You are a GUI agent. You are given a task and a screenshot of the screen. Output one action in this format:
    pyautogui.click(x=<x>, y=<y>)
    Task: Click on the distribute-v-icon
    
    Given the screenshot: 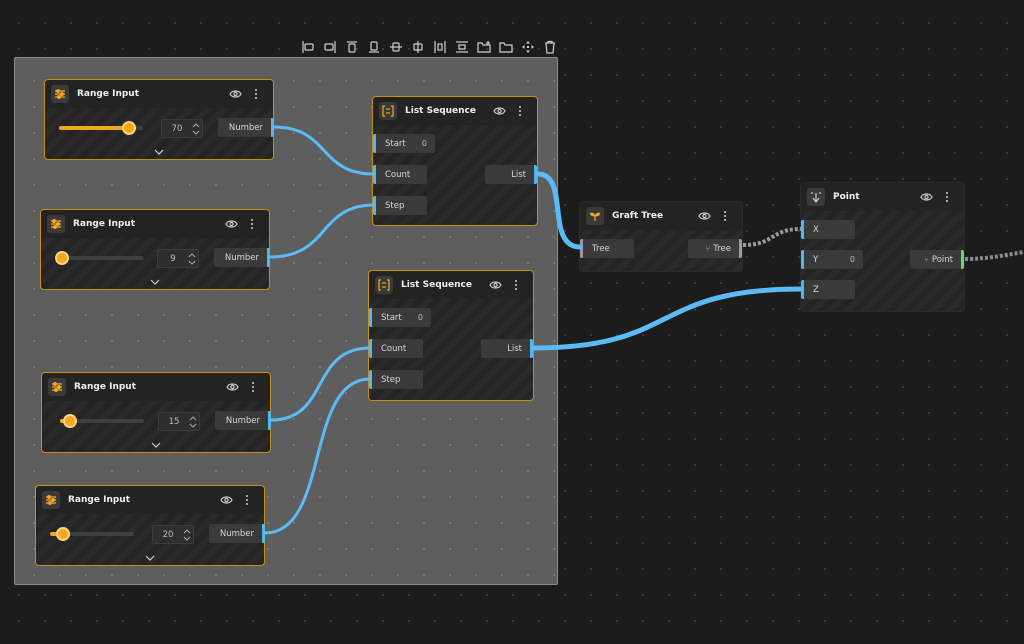 What is the action you would take?
    pyautogui.click(x=462, y=47)
    